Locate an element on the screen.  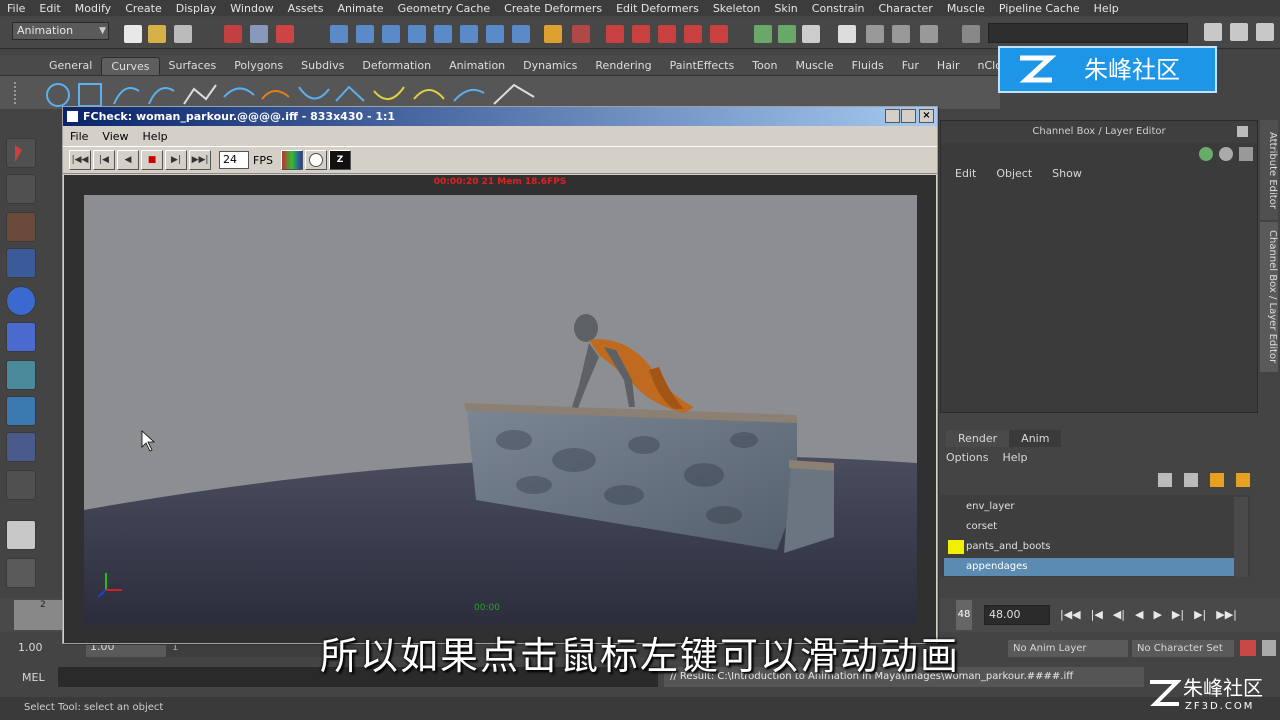
save-scene-icon is located at coordinates (183, 34).